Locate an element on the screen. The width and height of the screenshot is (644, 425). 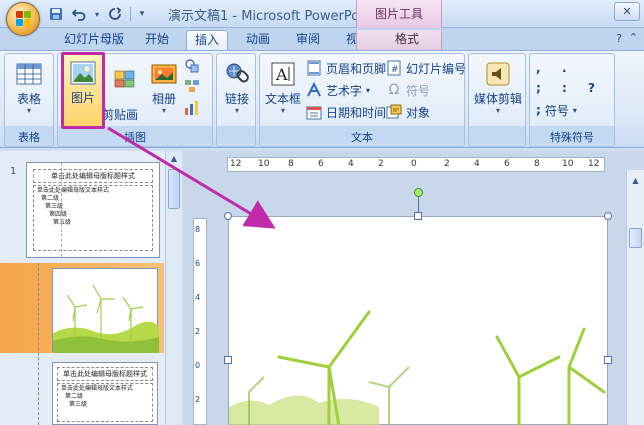
qat-separator is located at coordinates (130, 14).